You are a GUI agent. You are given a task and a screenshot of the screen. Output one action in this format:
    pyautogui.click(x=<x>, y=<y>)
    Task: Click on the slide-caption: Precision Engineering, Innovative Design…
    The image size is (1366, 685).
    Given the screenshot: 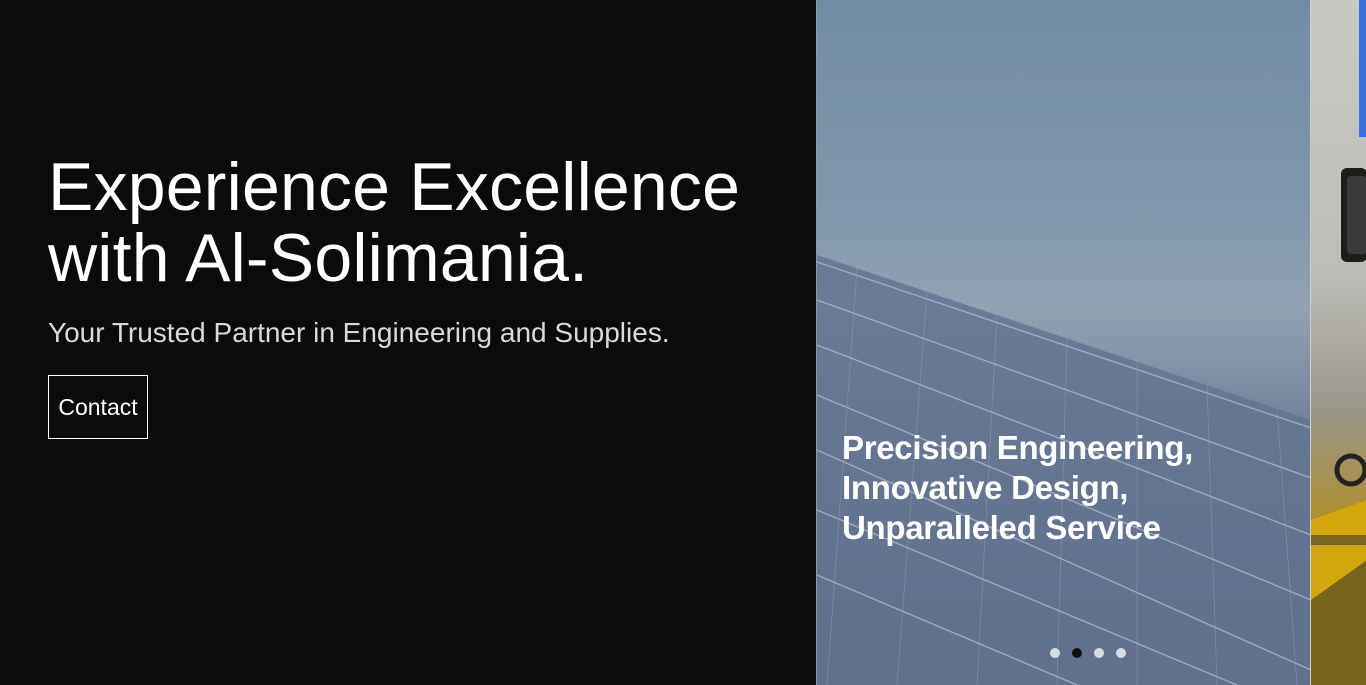 What is the action you would take?
    pyautogui.click(x=1017, y=487)
    